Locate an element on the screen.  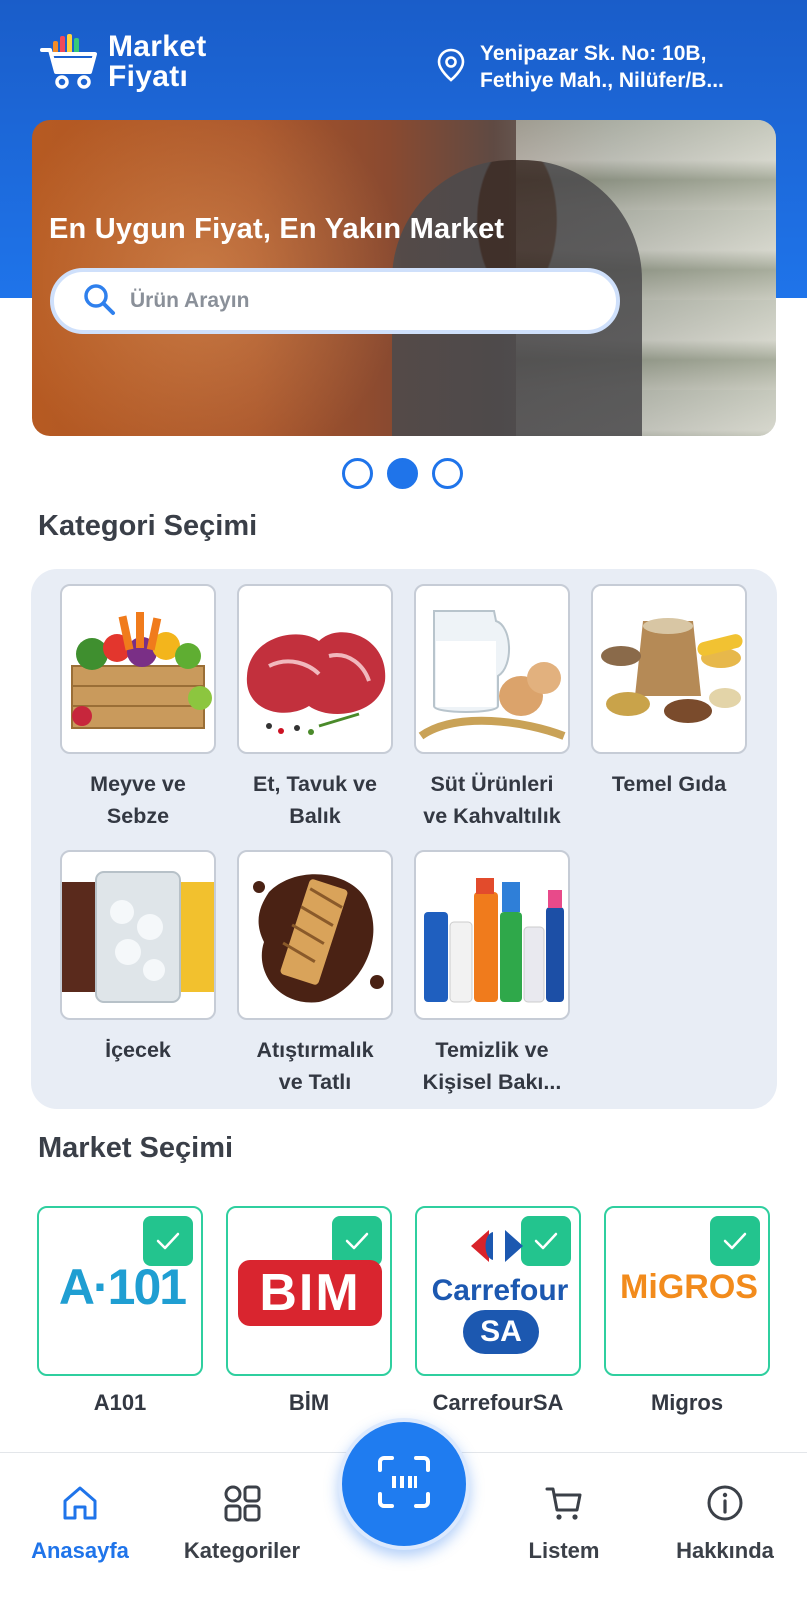
migros-logo: MiGROS is located at coordinates (689, 1287).